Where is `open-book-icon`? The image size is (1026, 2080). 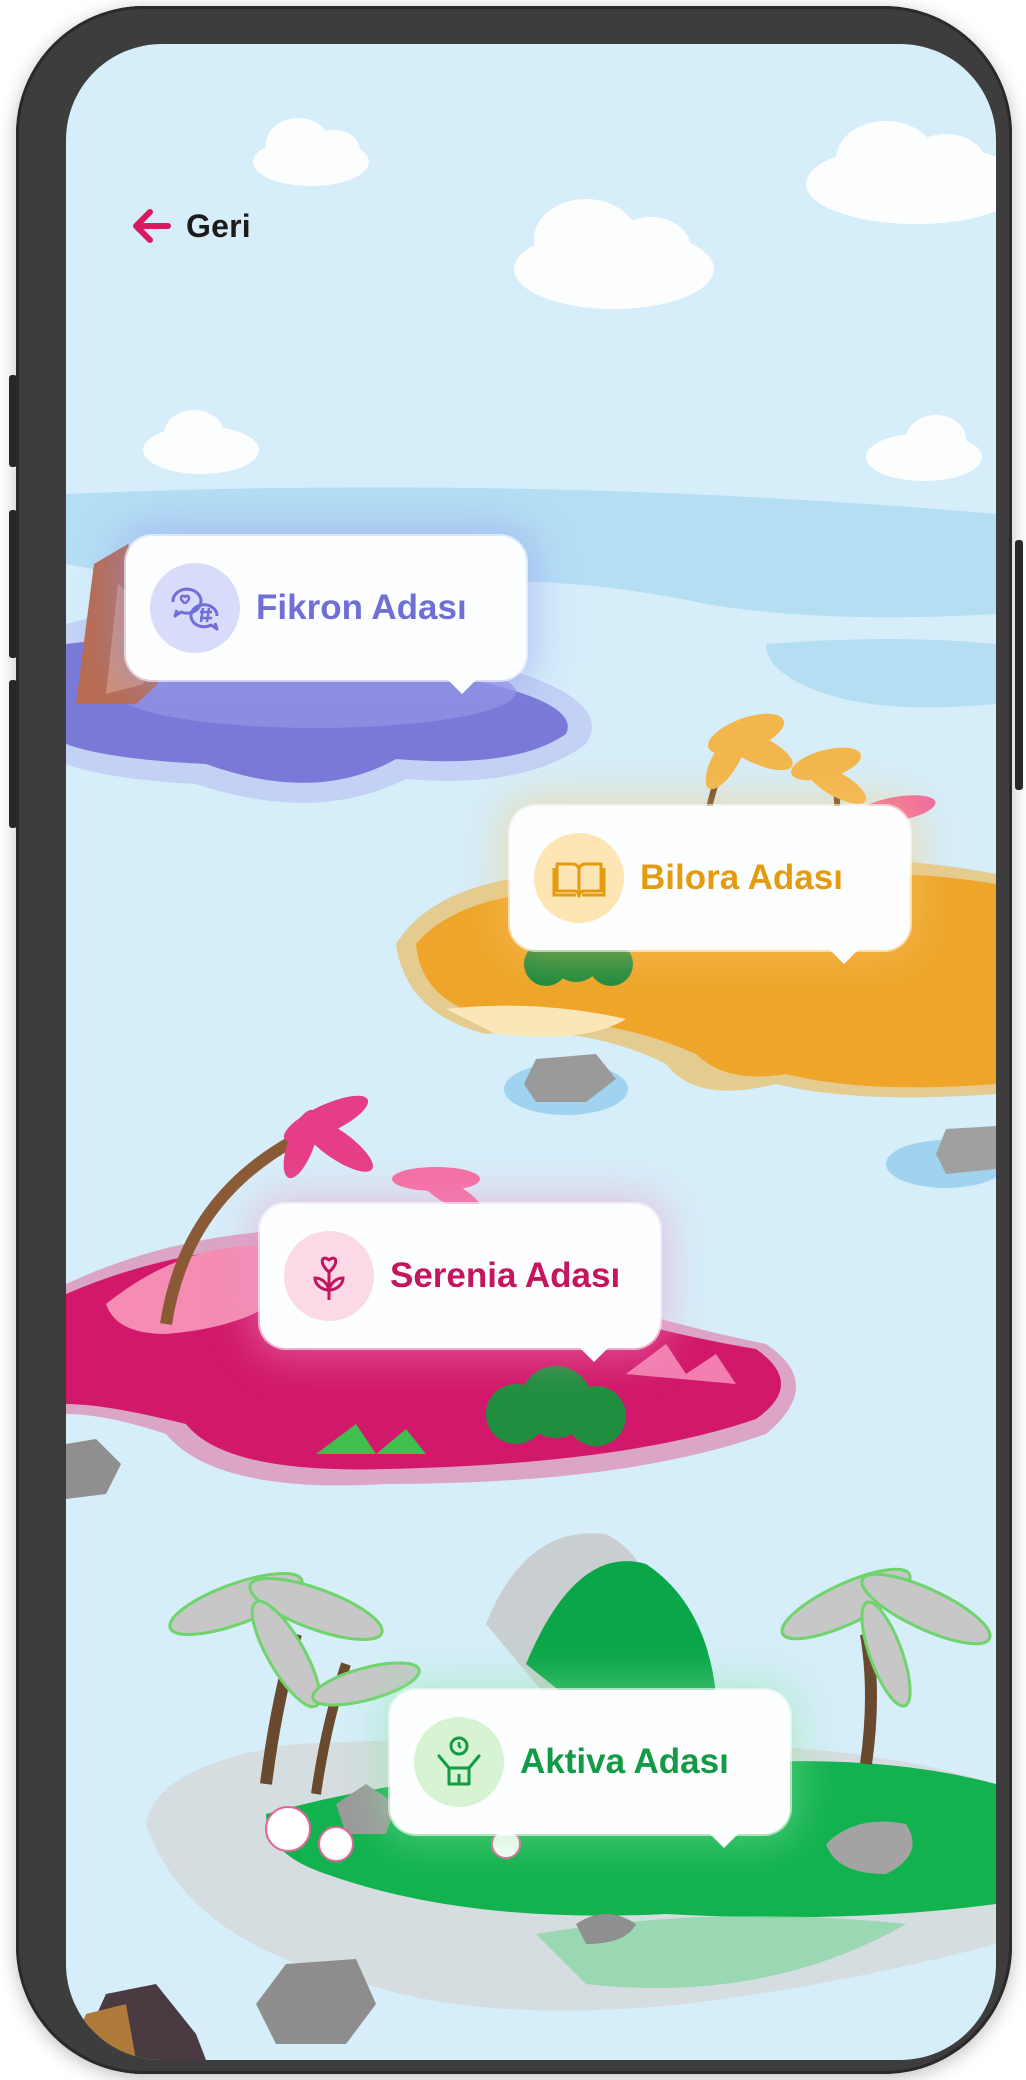 open-book-icon is located at coordinates (579, 880).